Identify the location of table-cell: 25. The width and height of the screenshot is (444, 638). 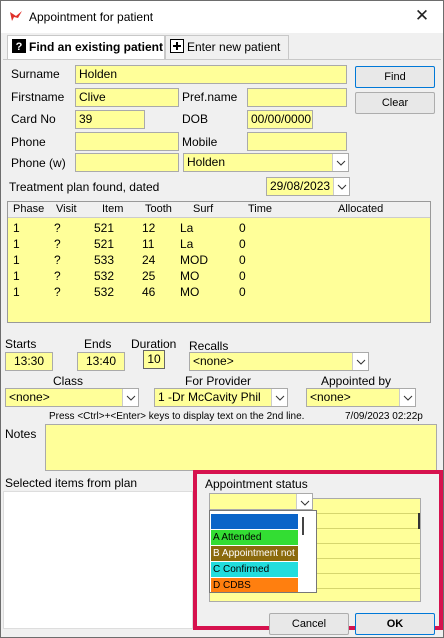
(149, 276).